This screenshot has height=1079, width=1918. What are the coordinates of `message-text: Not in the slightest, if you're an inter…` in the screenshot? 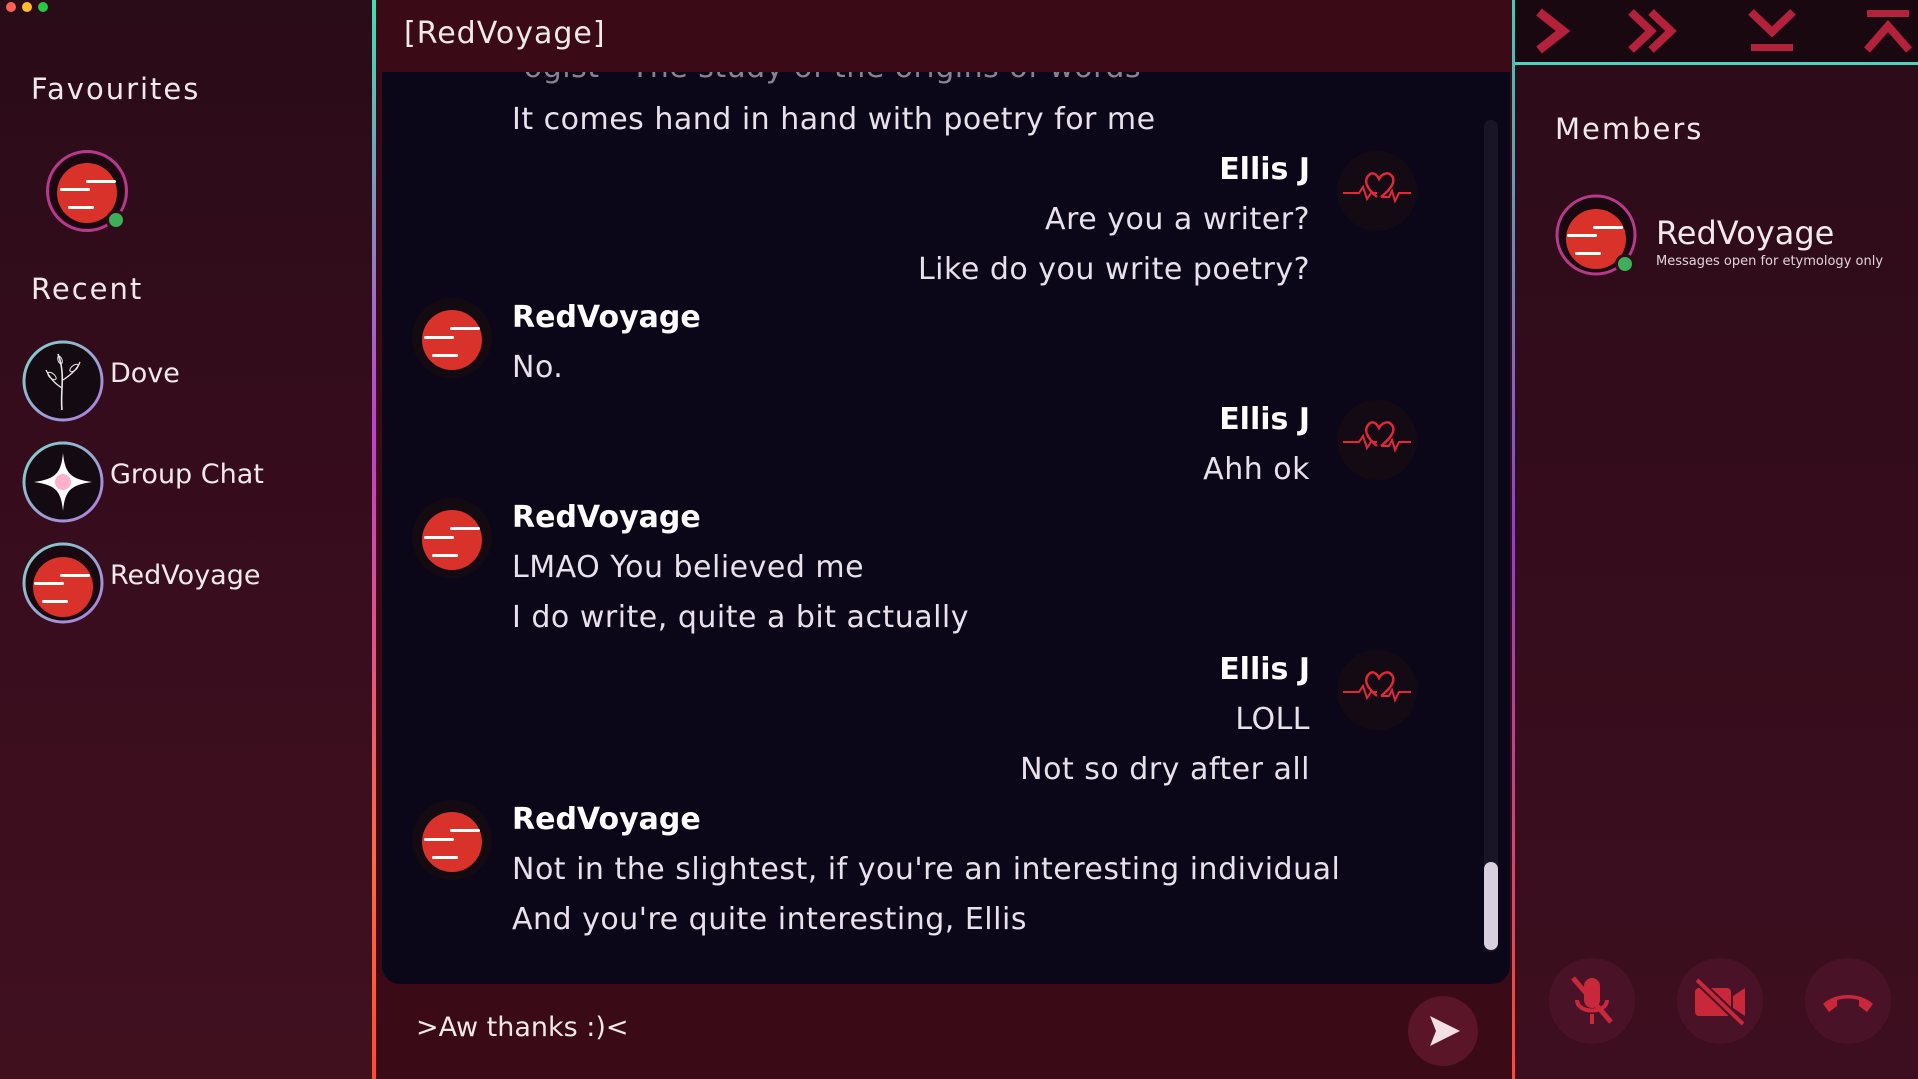 It's located at (926, 869).